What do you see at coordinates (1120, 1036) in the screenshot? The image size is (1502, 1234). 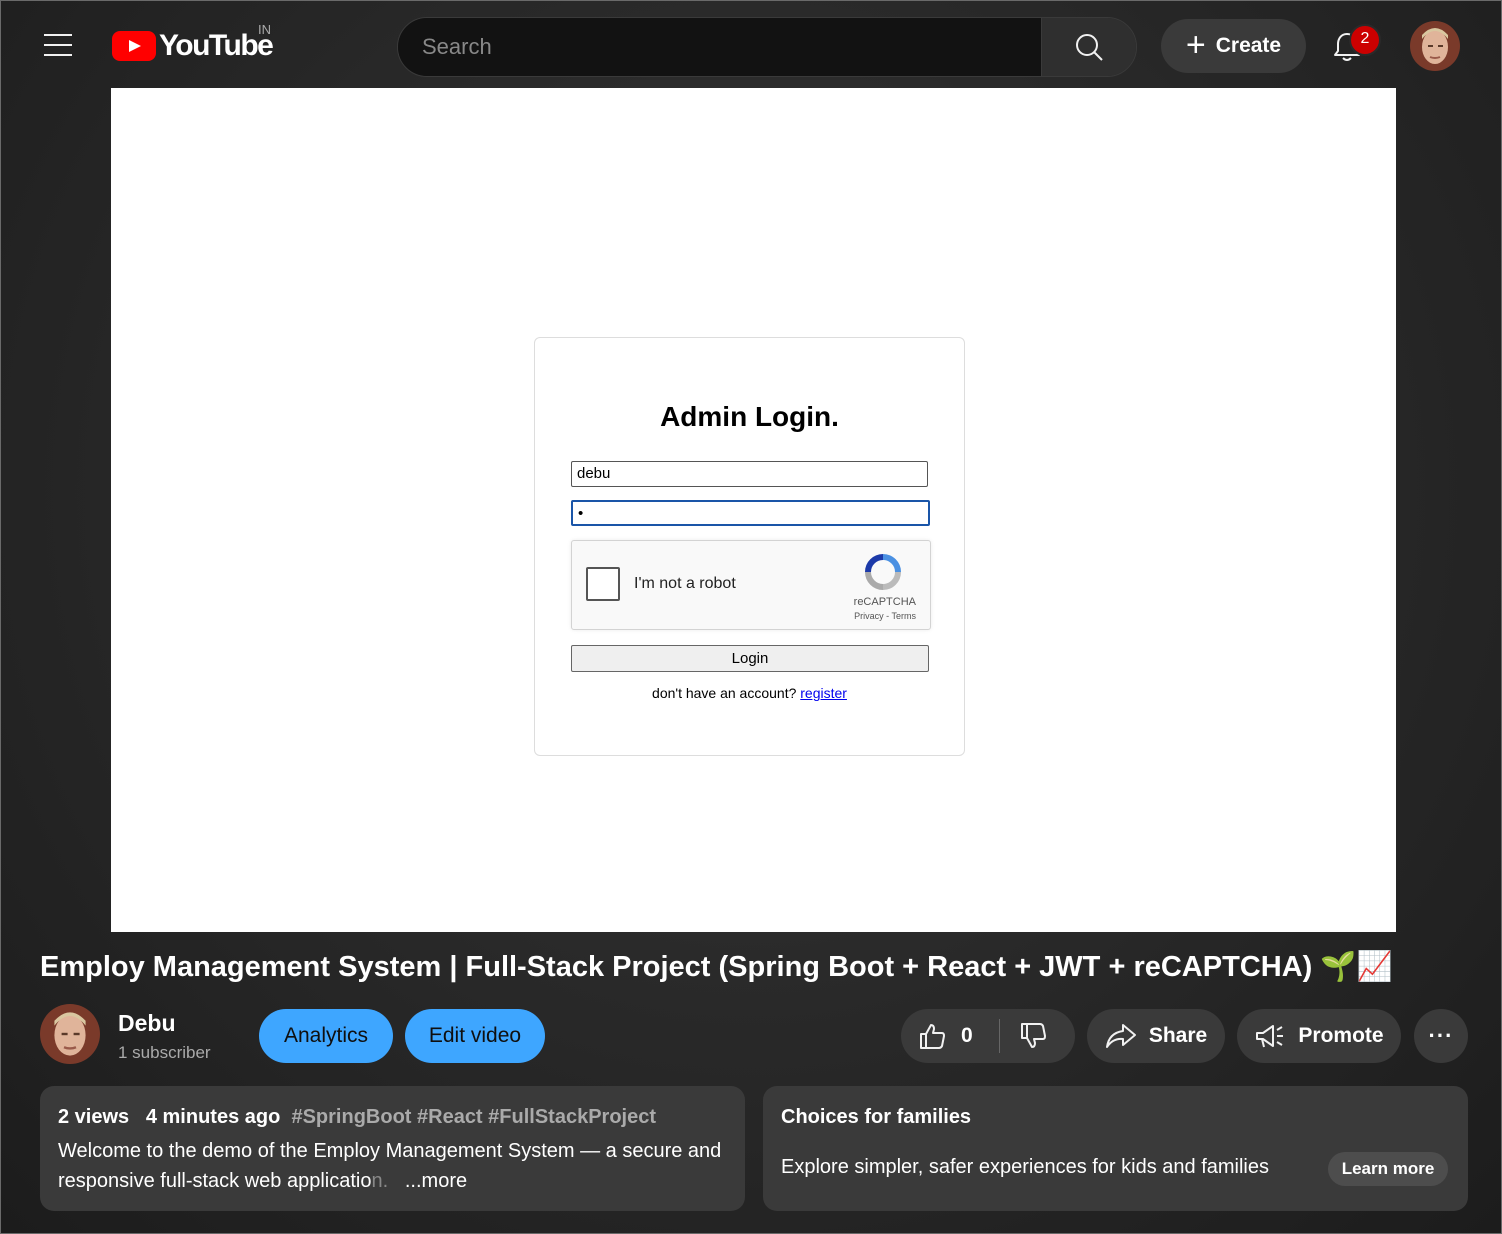 I see `share-icon` at bounding box center [1120, 1036].